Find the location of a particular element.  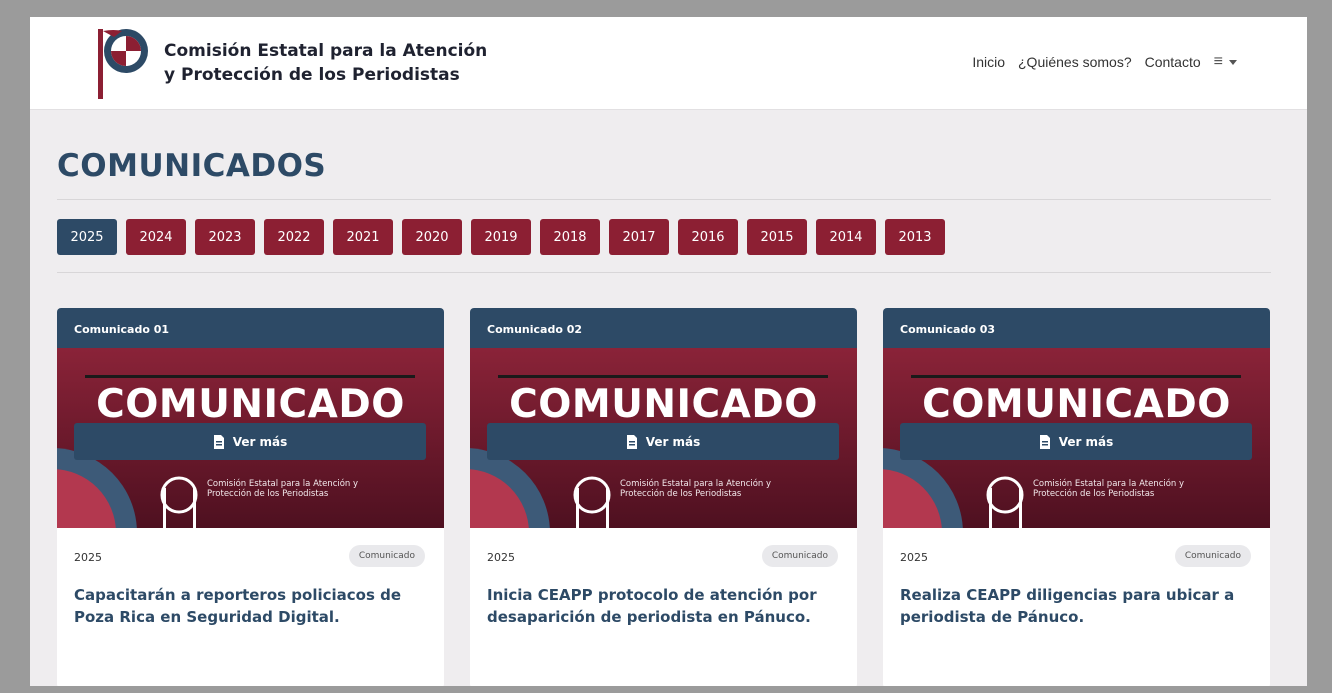

caret-down-icon is located at coordinates (1233, 62).